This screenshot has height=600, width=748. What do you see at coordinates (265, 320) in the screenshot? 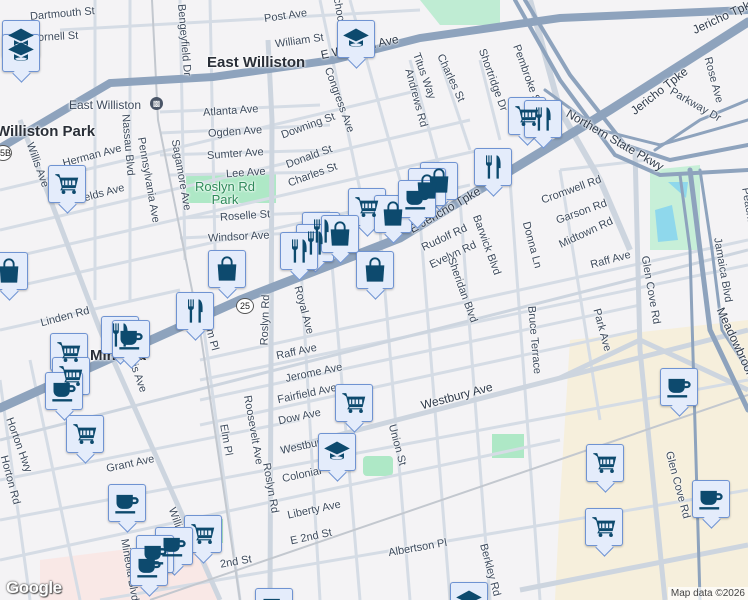
I see `street-label-roslyn-rd: Roslyn Rd` at bounding box center [265, 320].